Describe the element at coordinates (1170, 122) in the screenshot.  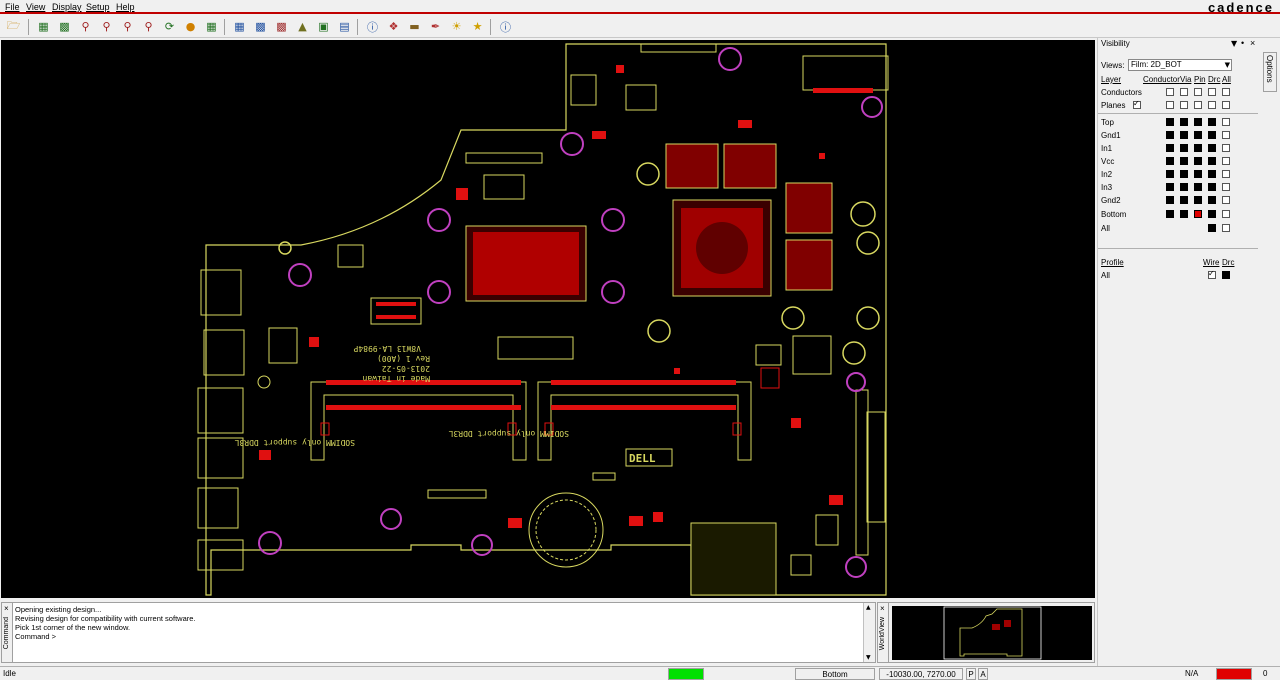
I see `checkbox-top-conductor` at that location.